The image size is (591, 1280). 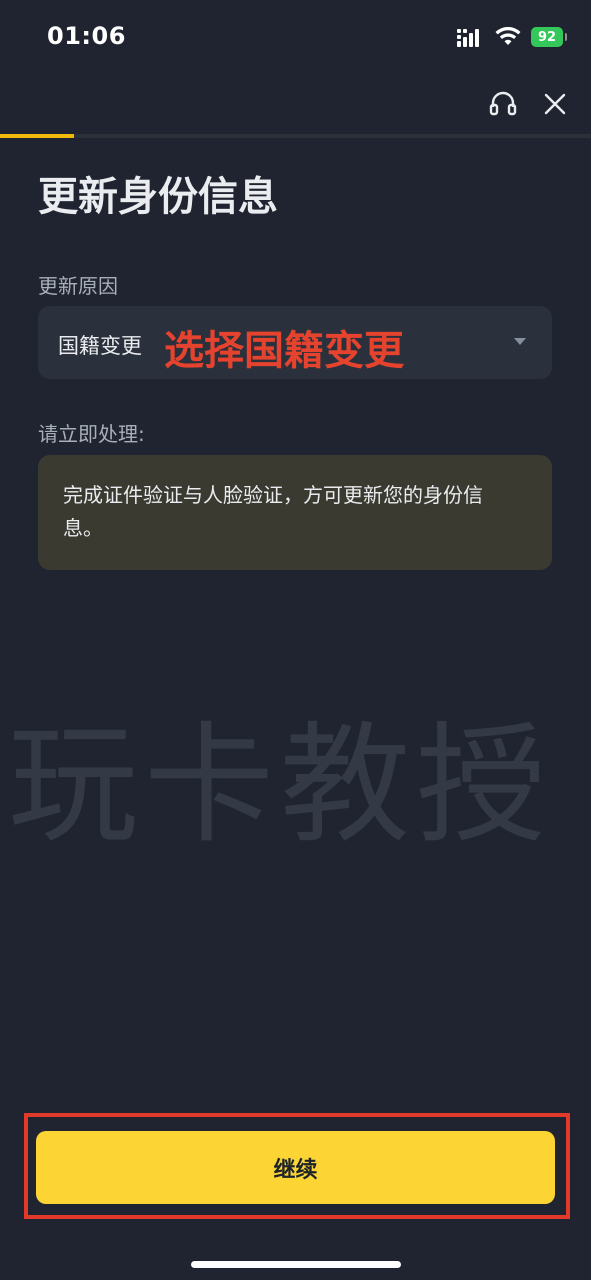 What do you see at coordinates (284, 351) in the screenshot?
I see `annotation-text: 选择国籍变更` at bounding box center [284, 351].